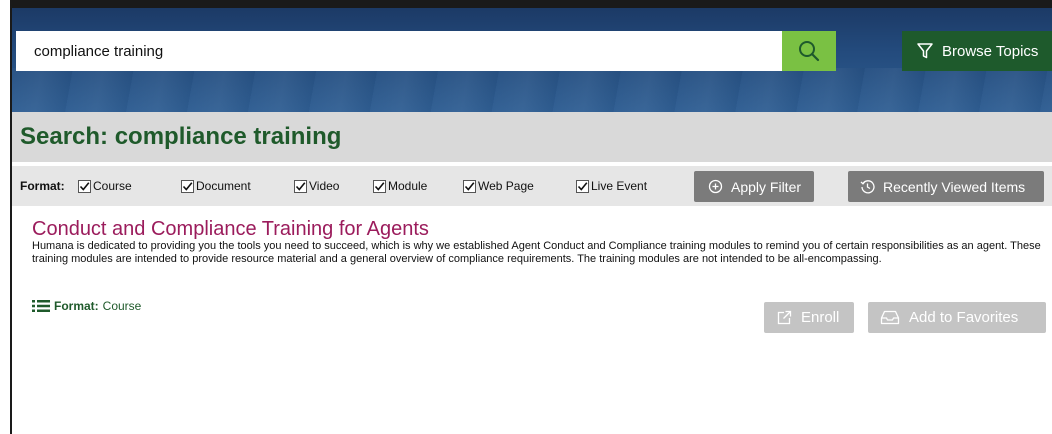 This screenshot has height=434, width=1052. I want to click on external-link-icon, so click(784, 317).